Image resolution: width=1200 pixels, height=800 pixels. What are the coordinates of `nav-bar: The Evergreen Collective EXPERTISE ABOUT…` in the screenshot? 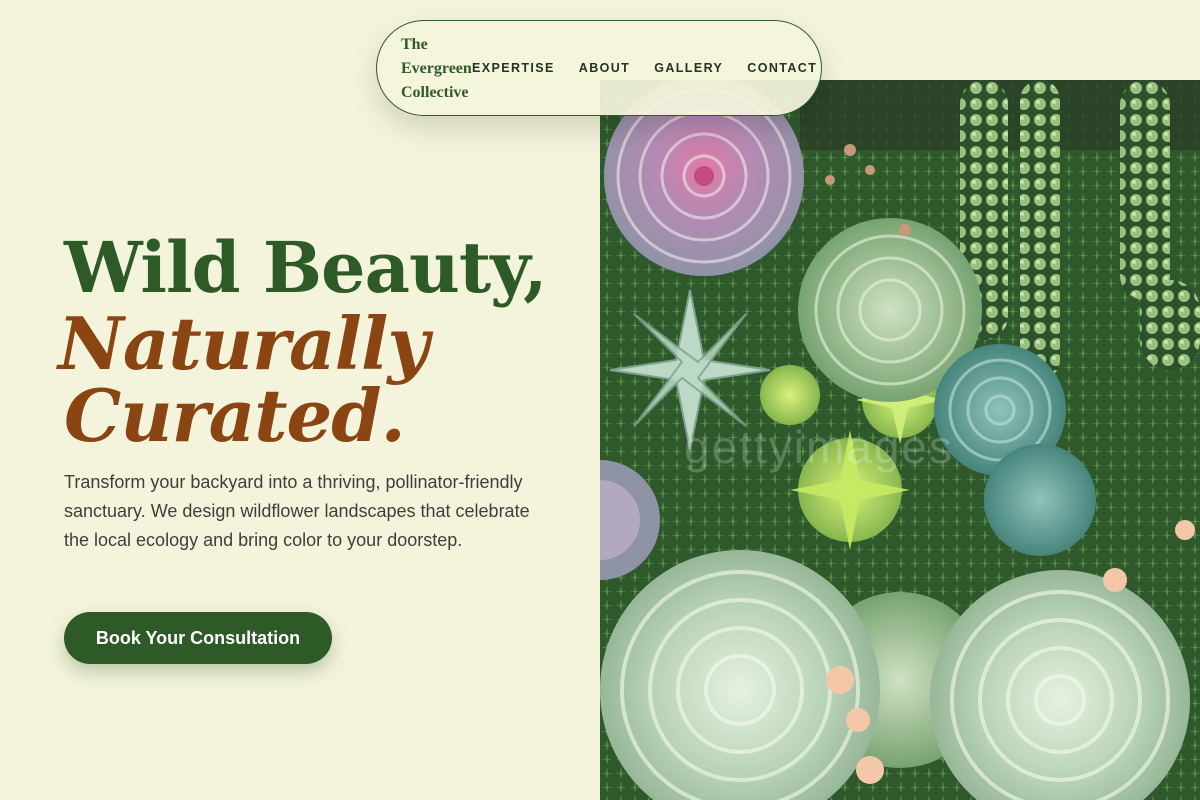 It's located at (599, 68).